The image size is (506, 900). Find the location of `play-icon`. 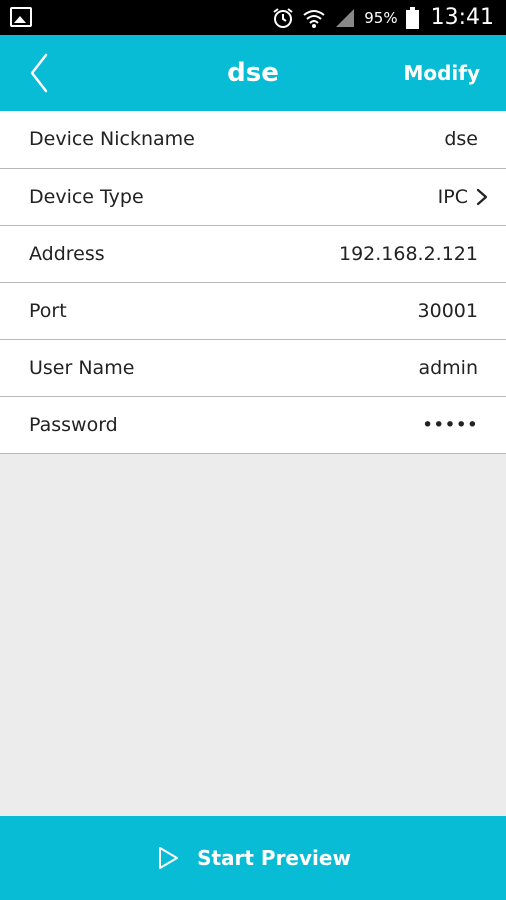

play-icon is located at coordinates (169, 858).